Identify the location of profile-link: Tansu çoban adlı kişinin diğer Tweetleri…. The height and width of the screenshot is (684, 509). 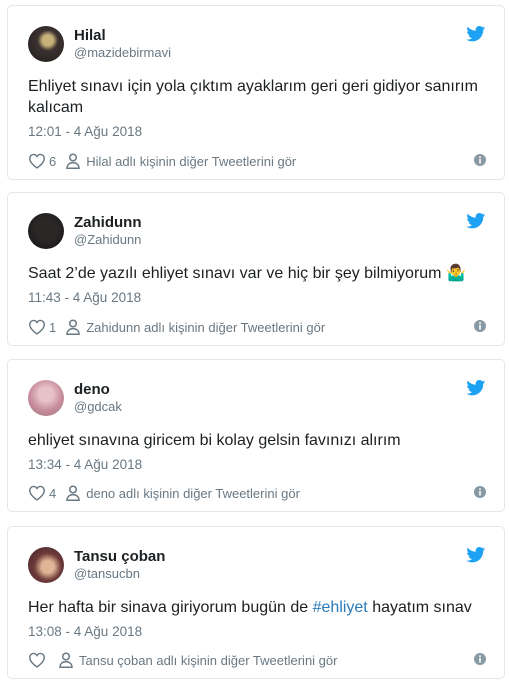
(208, 660).